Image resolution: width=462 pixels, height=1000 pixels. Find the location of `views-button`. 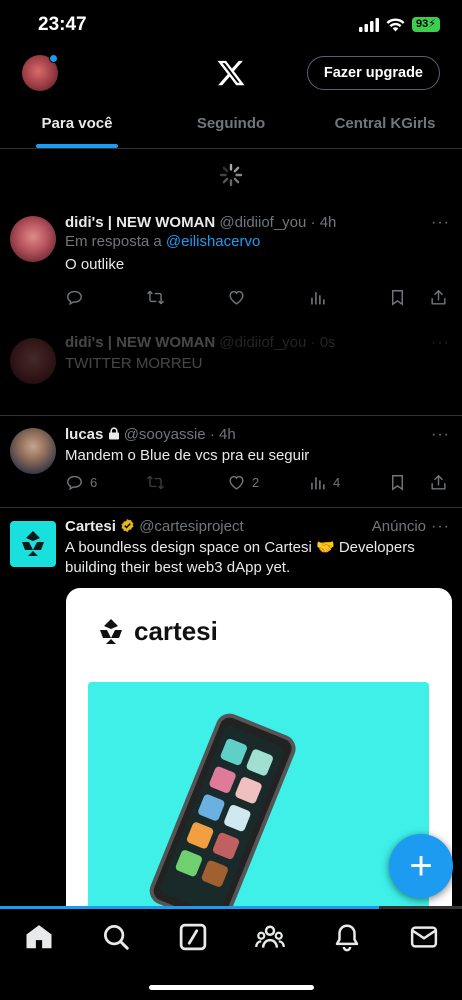

views-button is located at coordinates (317, 297).